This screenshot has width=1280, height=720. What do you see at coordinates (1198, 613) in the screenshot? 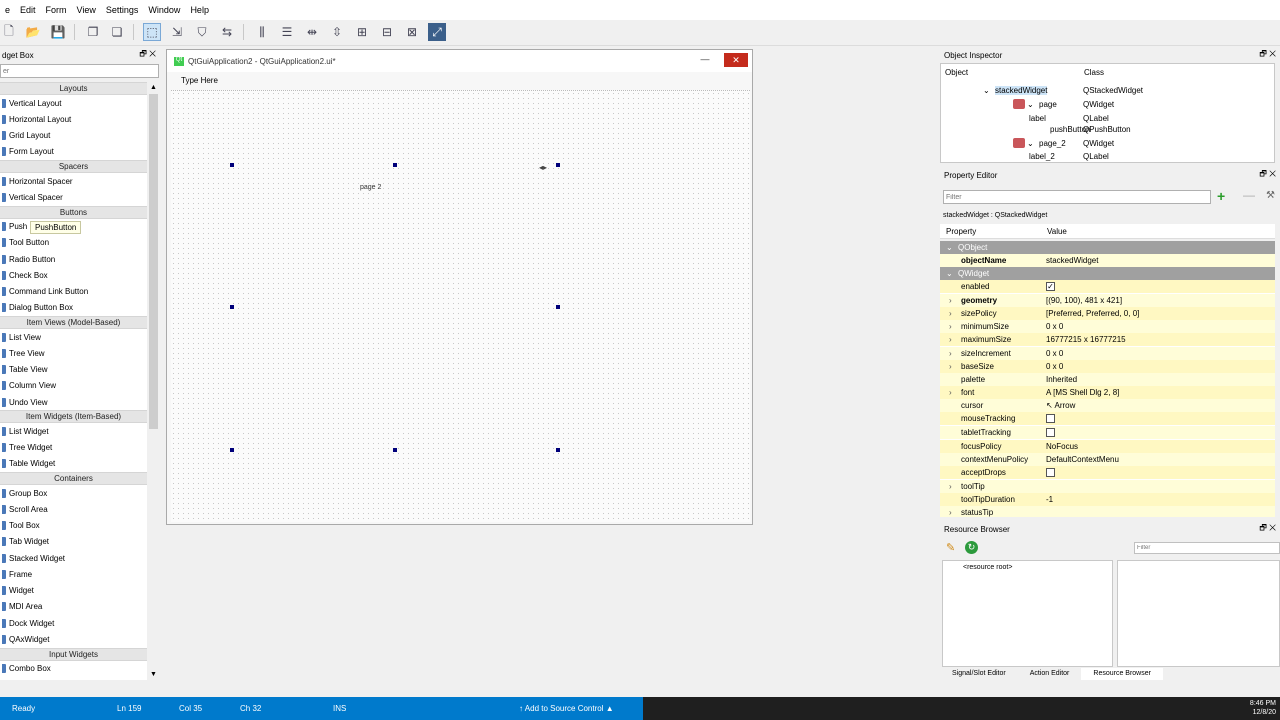
I see `resource-list` at bounding box center [1198, 613].